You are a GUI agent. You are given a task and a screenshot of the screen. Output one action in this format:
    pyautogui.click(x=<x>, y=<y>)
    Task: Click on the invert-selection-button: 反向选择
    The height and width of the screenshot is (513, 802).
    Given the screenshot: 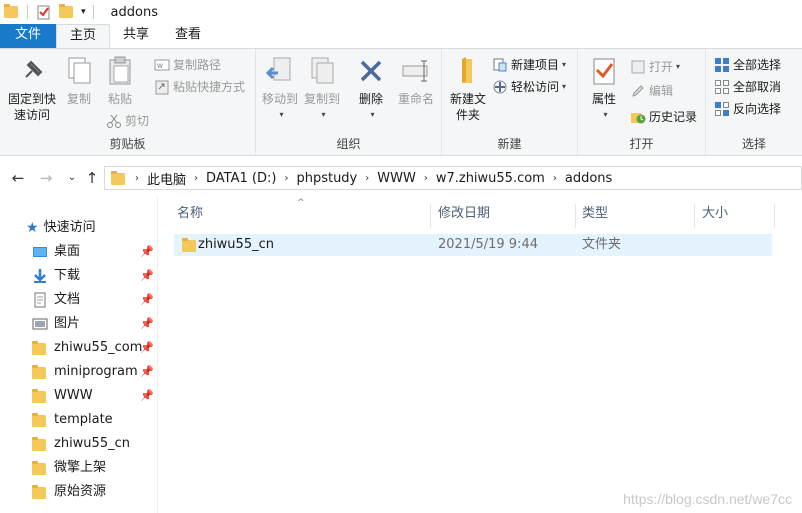 What is the action you would take?
    pyautogui.click(x=747, y=109)
    